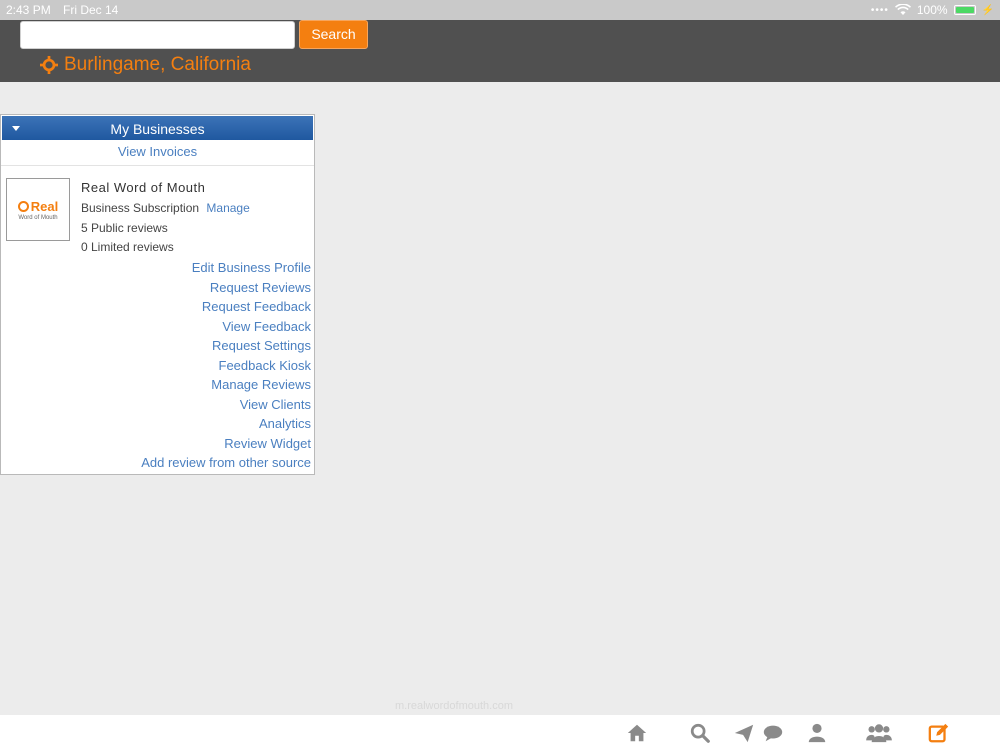 Image resolution: width=1000 pixels, height=750 pixels. Describe the element at coordinates (700, 733) in the screenshot. I see `search-icon` at that location.